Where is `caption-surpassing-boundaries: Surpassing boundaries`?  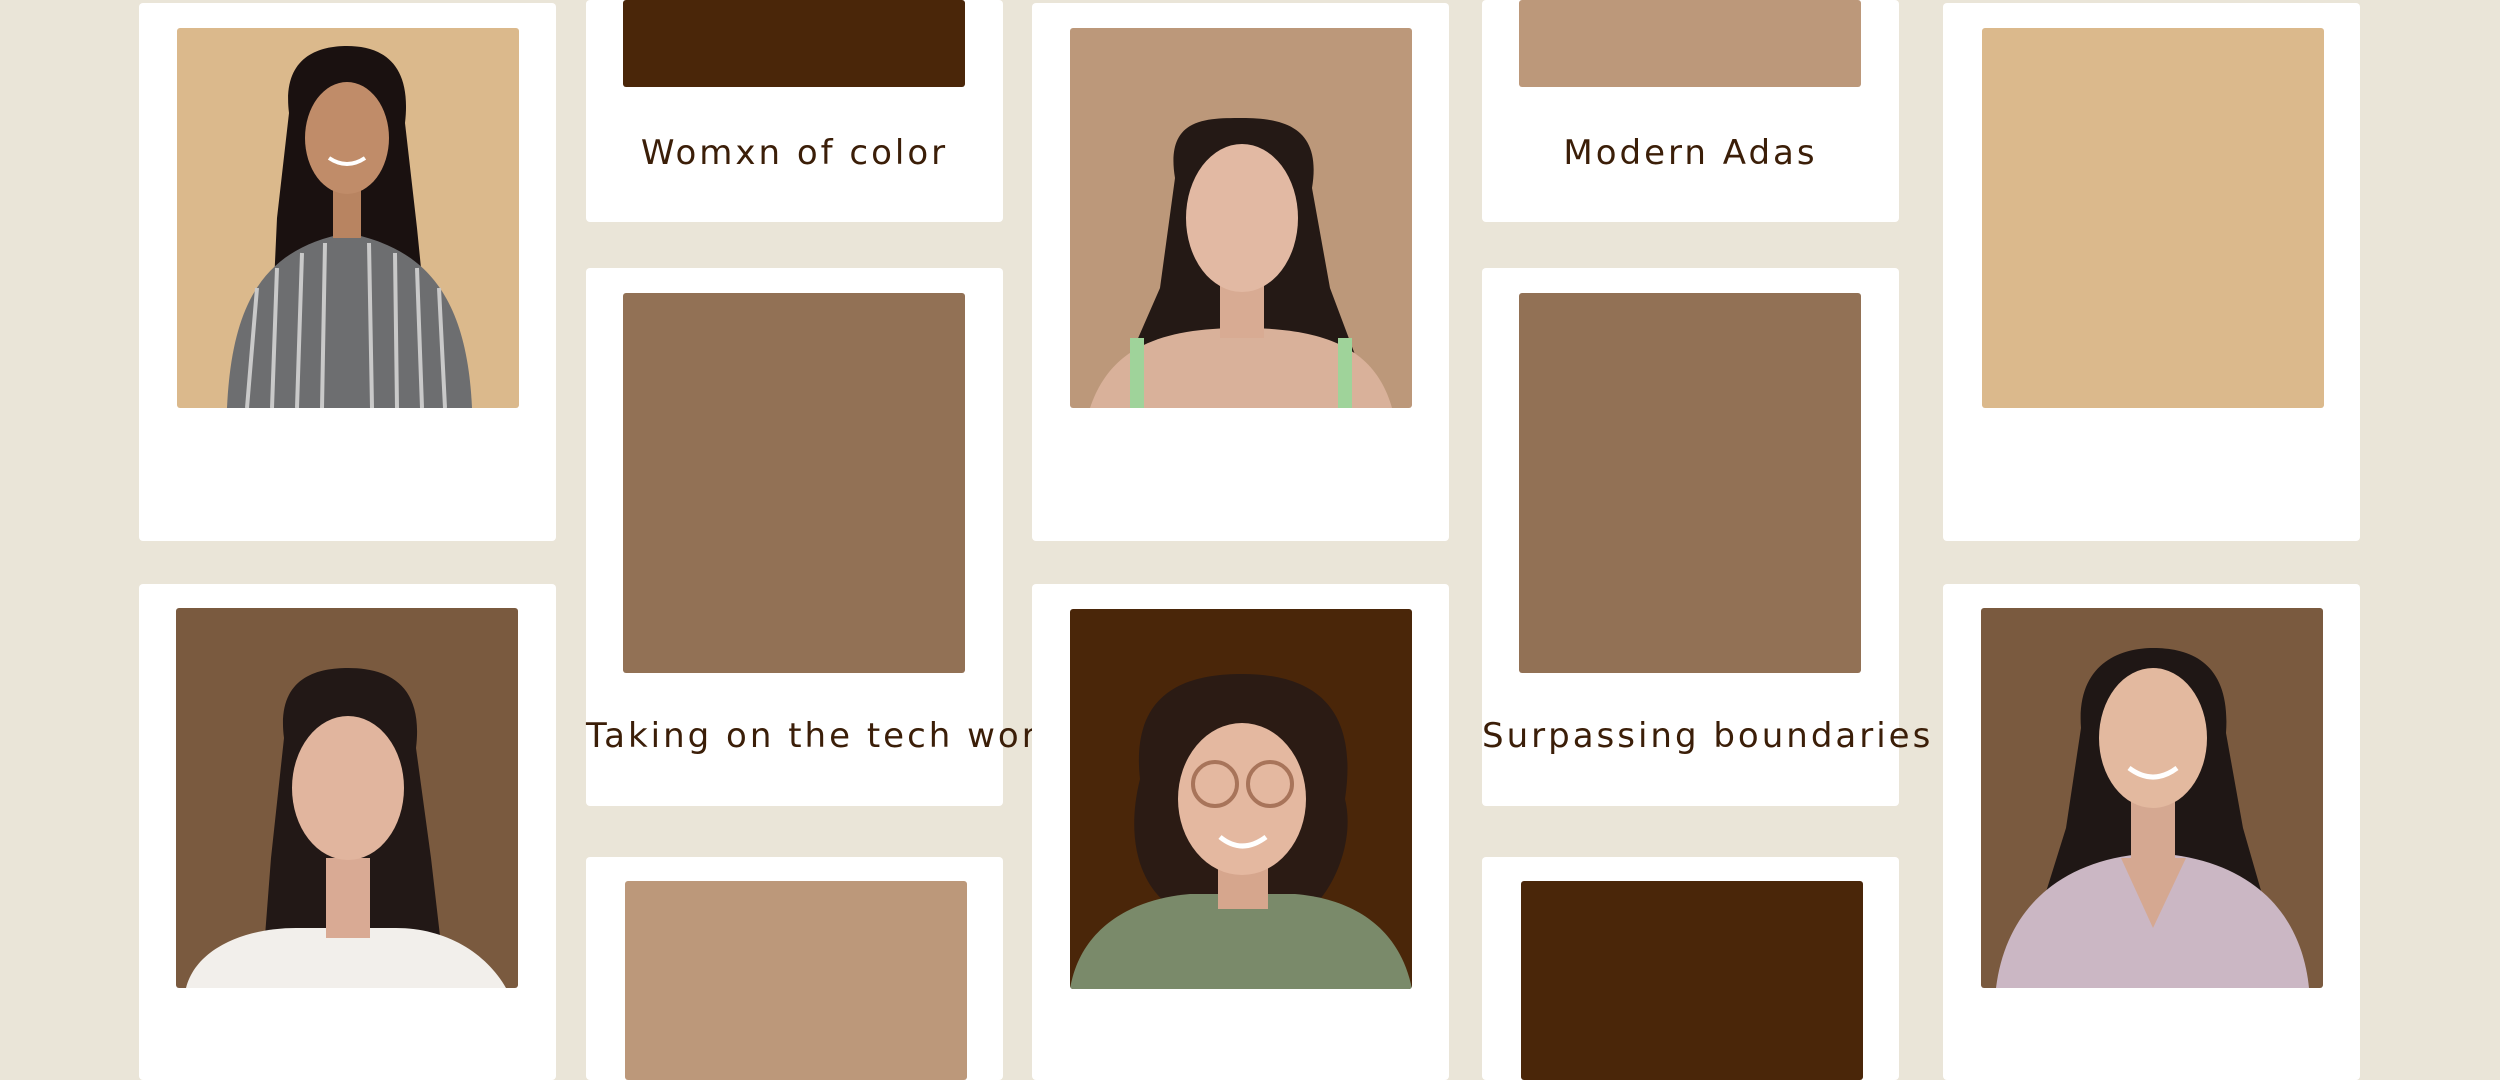
caption-surpassing-boundaries: Surpassing boundaries is located at coordinates (1708, 736).